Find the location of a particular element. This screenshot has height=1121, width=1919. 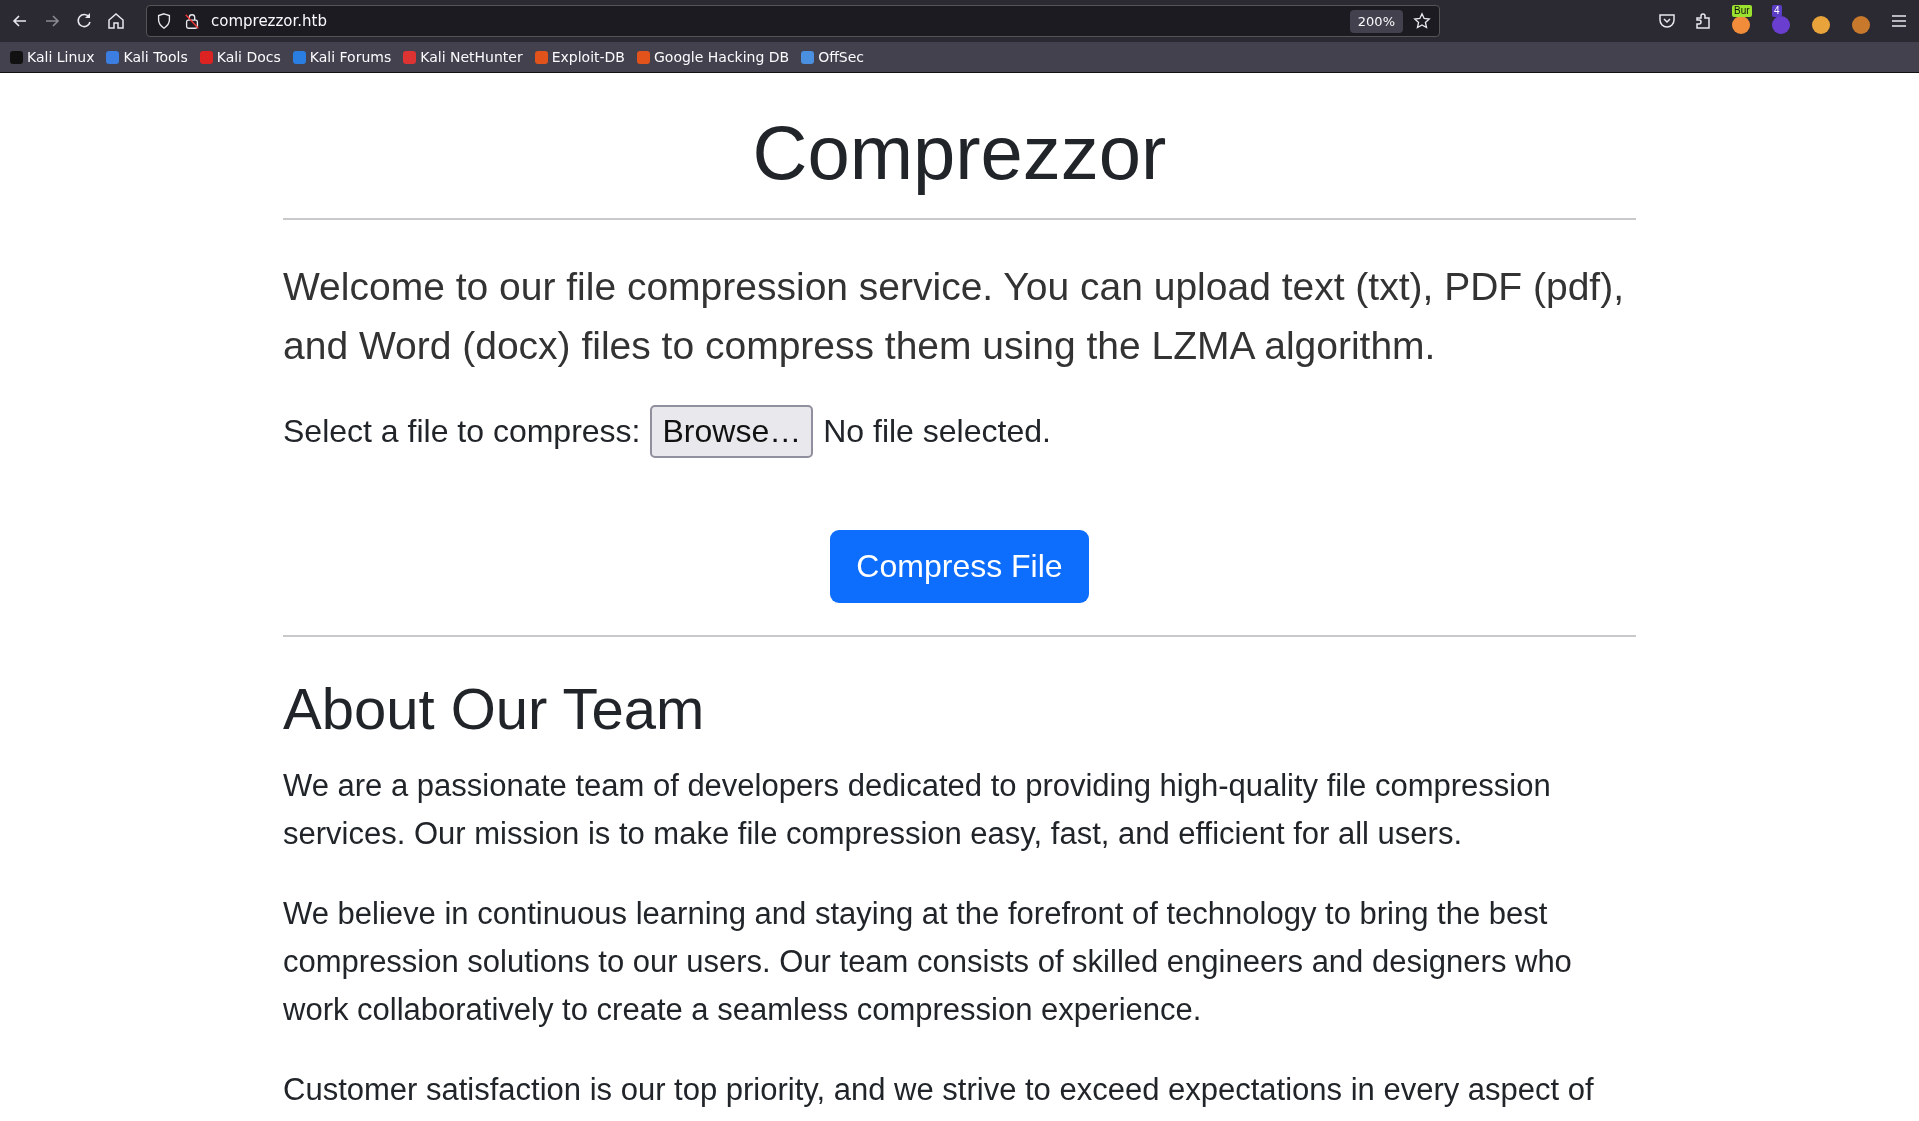

extension-badge: 4 is located at coordinates (1777, 11).